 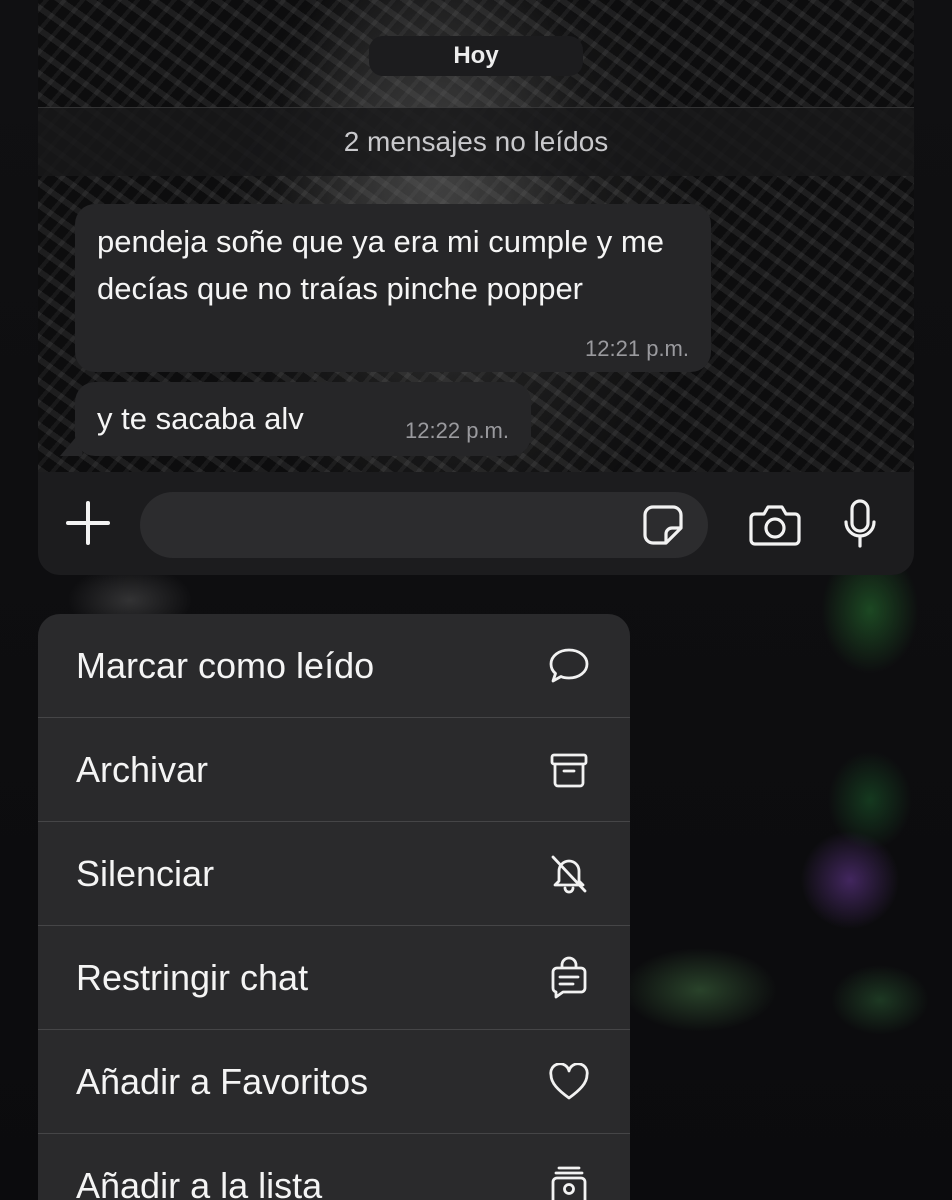 What do you see at coordinates (199, 1182) in the screenshot?
I see `menu-item-label: Añadir a la lista` at bounding box center [199, 1182].